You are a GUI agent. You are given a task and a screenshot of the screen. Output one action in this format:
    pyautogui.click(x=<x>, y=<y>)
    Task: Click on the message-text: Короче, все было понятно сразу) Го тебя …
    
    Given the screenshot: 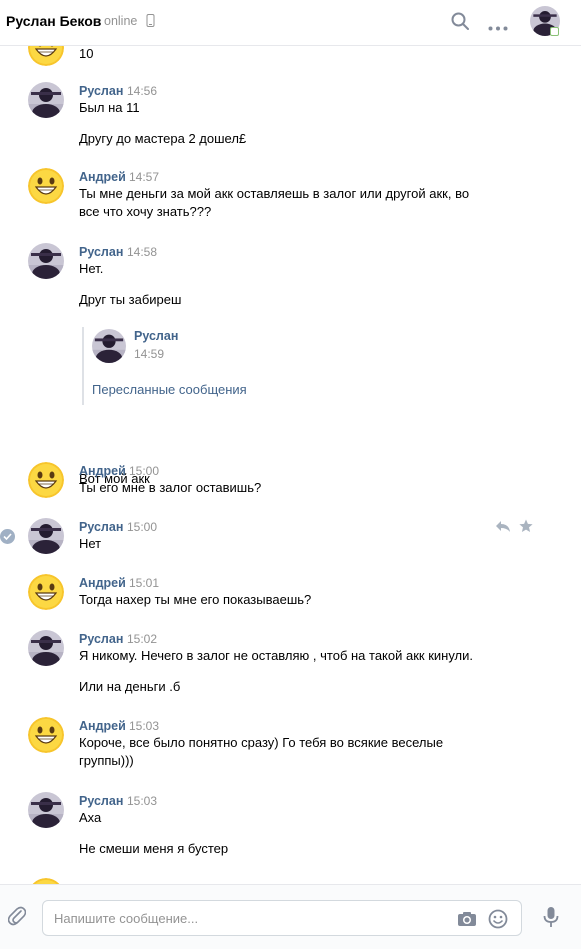 What is the action you would take?
    pyautogui.click(x=261, y=742)
    